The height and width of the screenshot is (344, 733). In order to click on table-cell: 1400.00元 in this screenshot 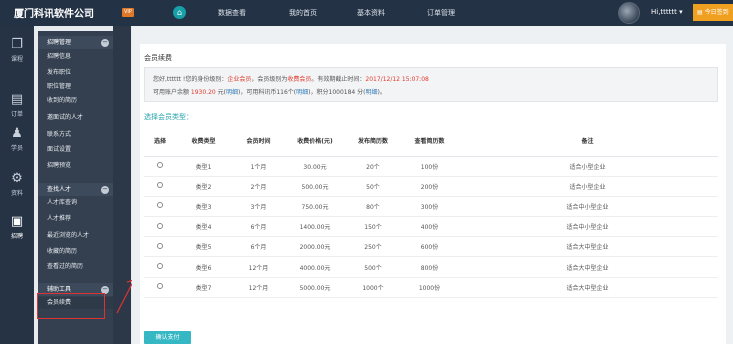, I will do `click(315, 227)`.